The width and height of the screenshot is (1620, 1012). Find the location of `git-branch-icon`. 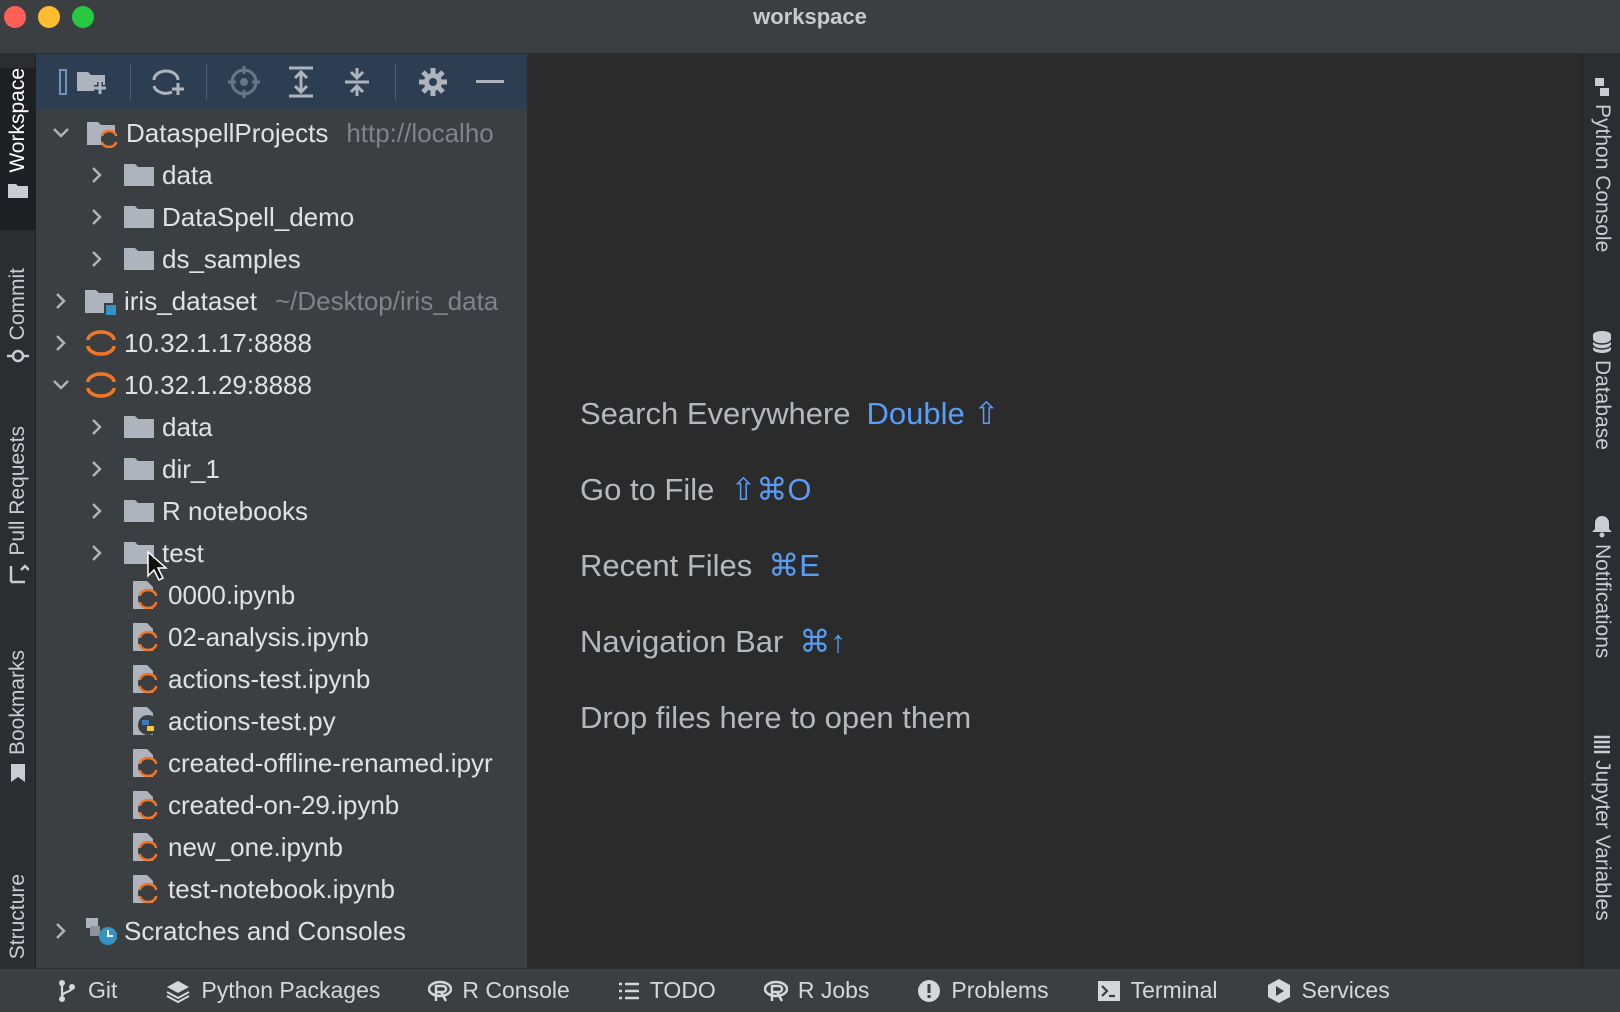

git-branch-icon is located at coordinates (67, 990).